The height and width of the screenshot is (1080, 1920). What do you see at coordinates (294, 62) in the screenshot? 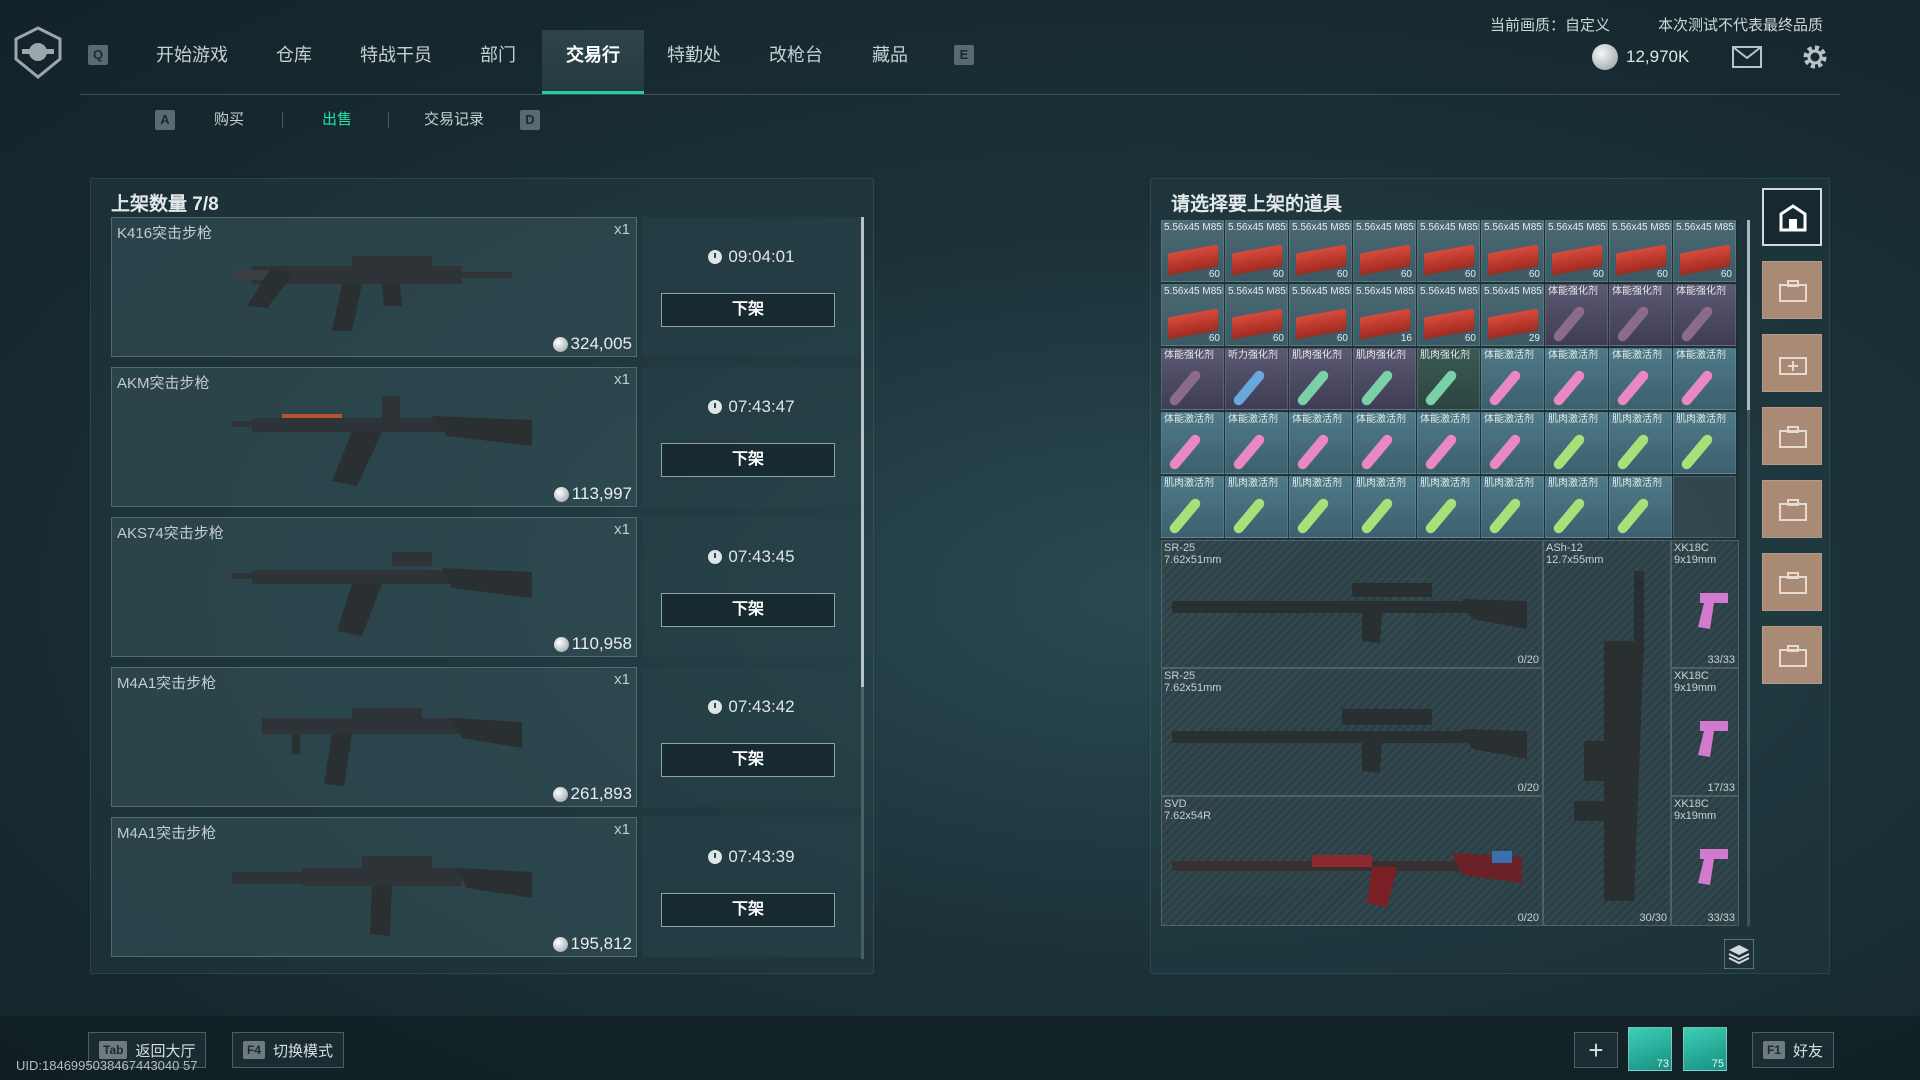
I see `nav-warehouse: 仓库` at bounding box center [294, 62].